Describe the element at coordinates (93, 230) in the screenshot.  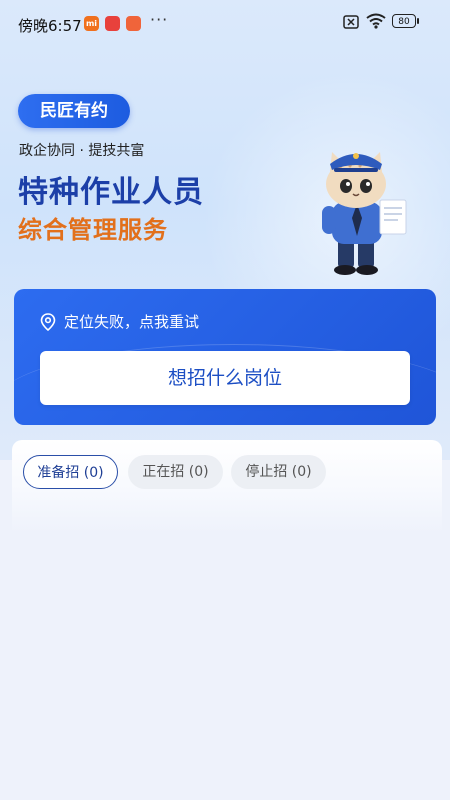
I see `page-subtitle: 综合管理服务` at that location.